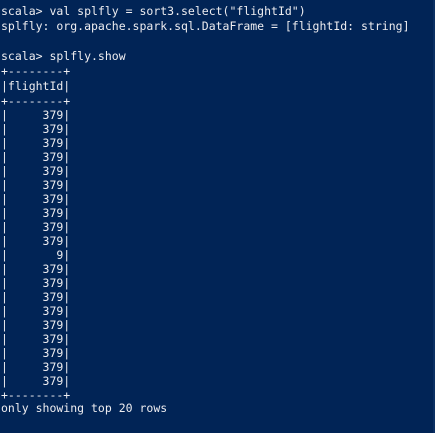  I want to click on table-row: | 9|, so click(36, 255).